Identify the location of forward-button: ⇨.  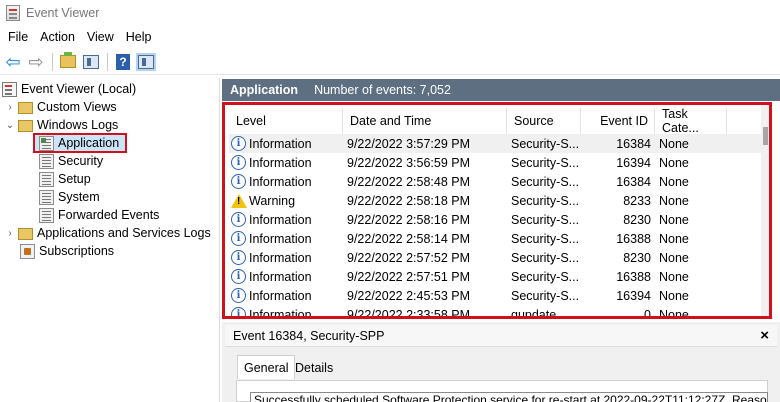
(36, 62).